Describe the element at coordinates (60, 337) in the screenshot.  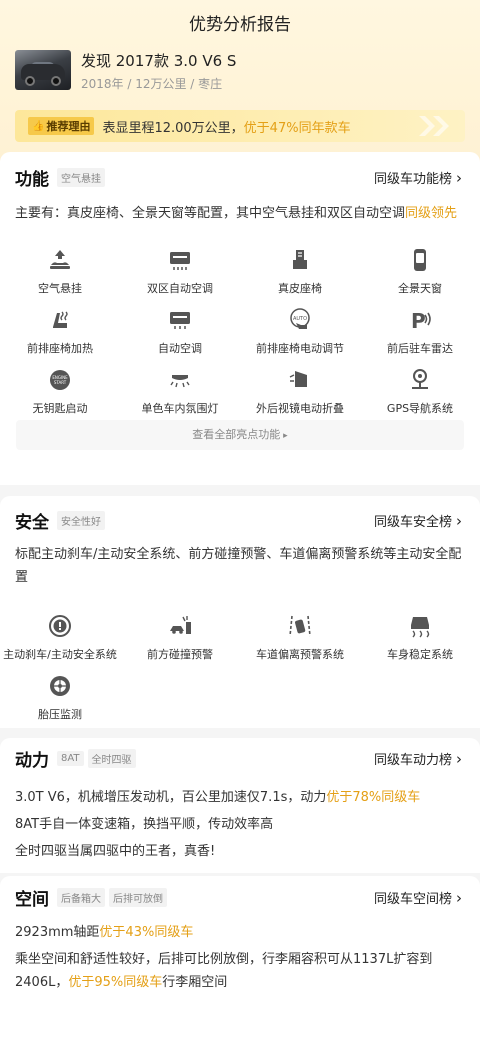
I see `feature-item: 前排座椅加热` at that location.